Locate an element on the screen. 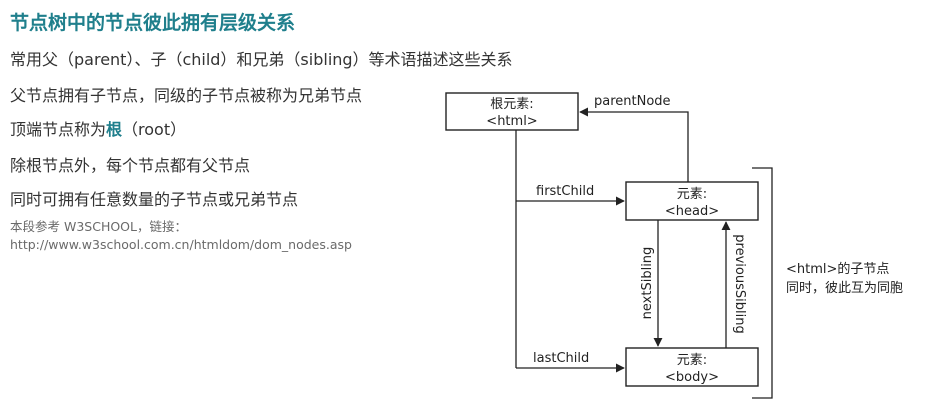  side-note-line1: <html>的子节点 is located at coordinates (837, 269).